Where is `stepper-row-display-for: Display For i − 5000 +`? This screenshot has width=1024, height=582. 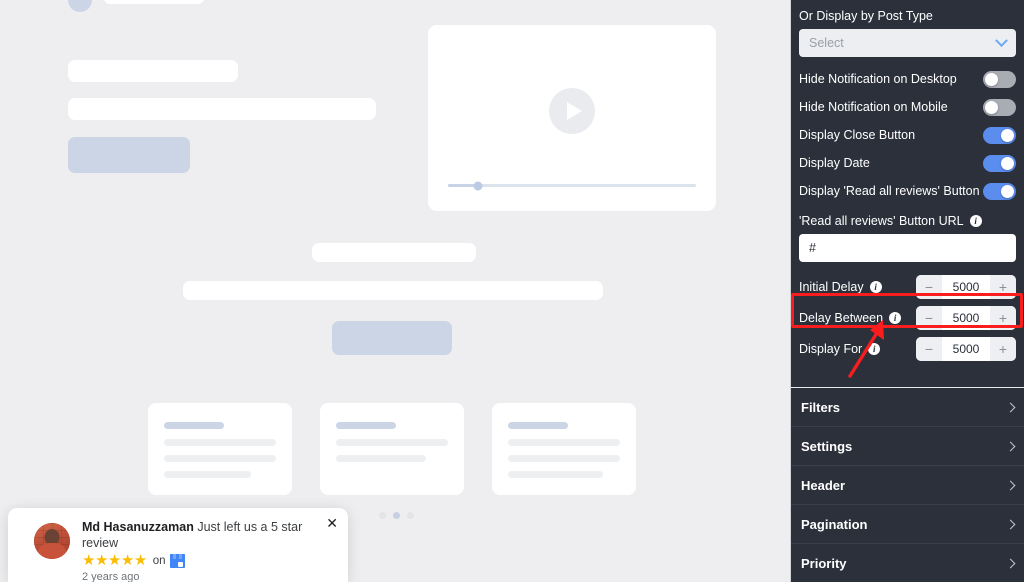 stepper-row-display-for: Display For i − 5000 + is located at coordinates (907, 348).